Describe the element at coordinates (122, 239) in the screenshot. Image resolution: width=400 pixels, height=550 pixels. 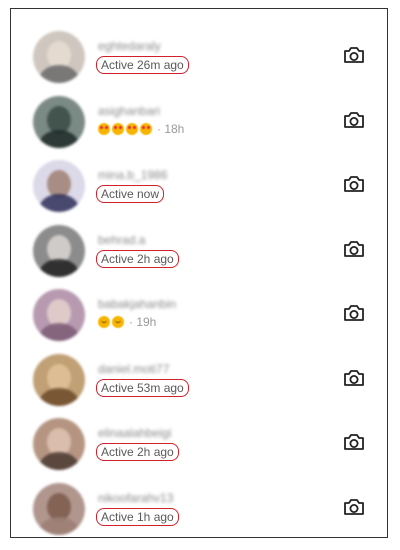
I see `username: behrad.a` at that location.